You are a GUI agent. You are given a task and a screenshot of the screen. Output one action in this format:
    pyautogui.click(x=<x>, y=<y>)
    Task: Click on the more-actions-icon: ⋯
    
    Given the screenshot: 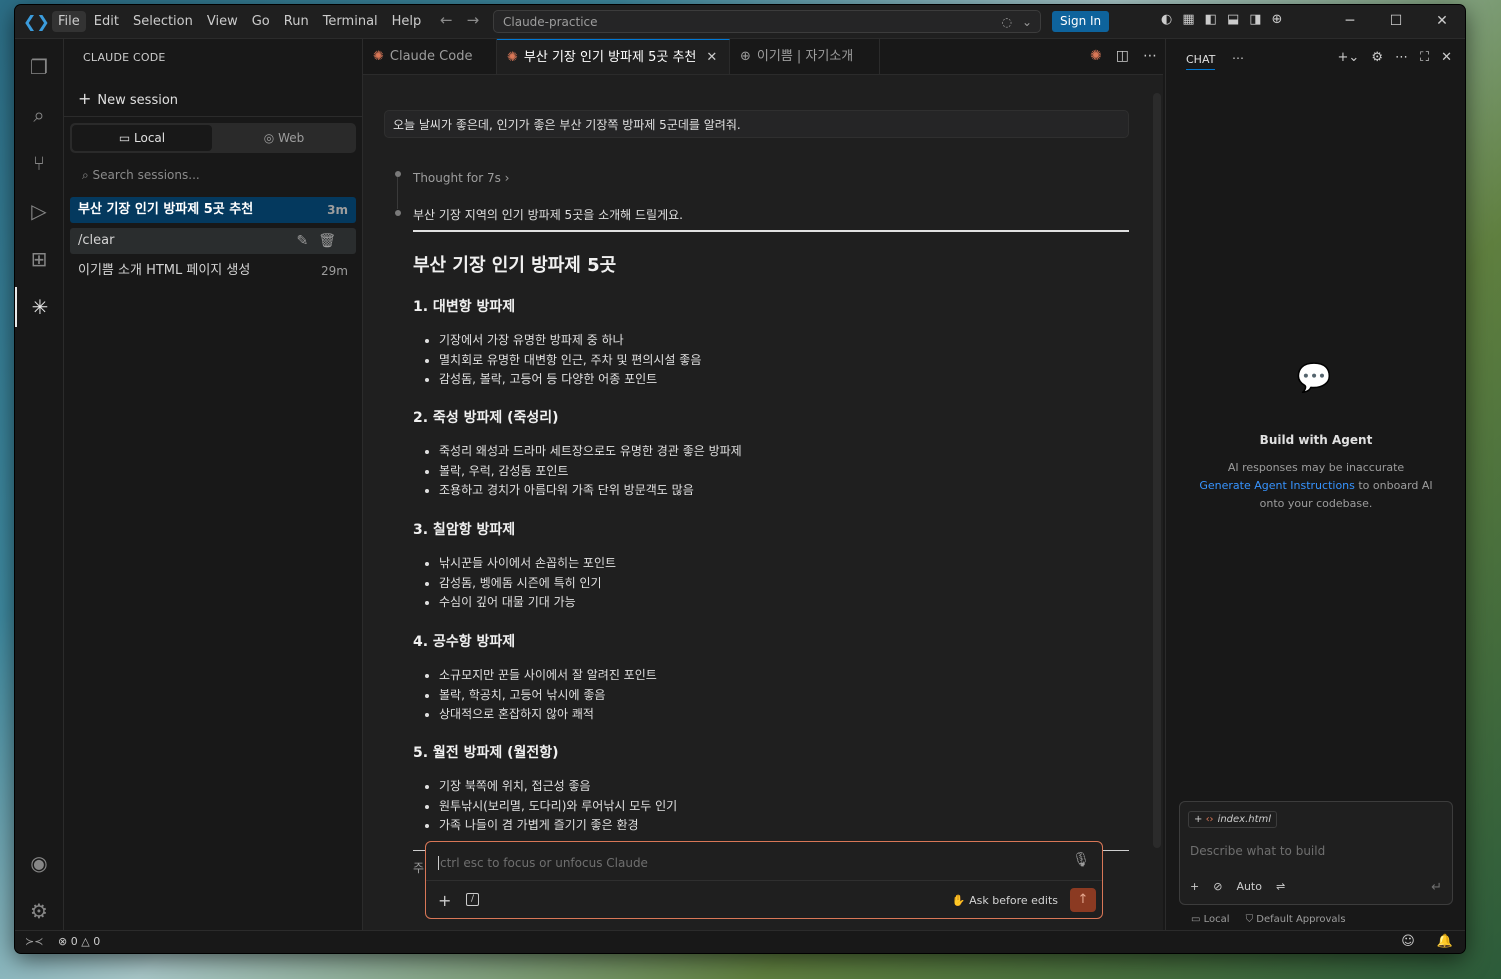 What is the action you would take?
    pyautogui.click(x=1150, y=56)
    